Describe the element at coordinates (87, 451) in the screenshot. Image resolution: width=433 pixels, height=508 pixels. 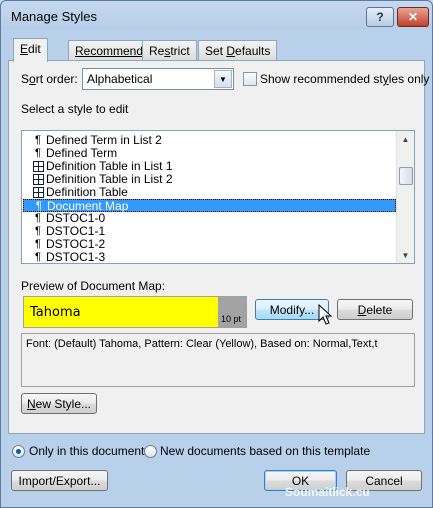
I see `only-this-document-label: Only in this document` at that location.